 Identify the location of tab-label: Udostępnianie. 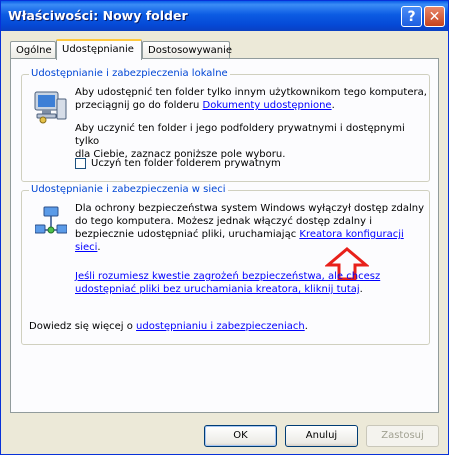
(98, 49).